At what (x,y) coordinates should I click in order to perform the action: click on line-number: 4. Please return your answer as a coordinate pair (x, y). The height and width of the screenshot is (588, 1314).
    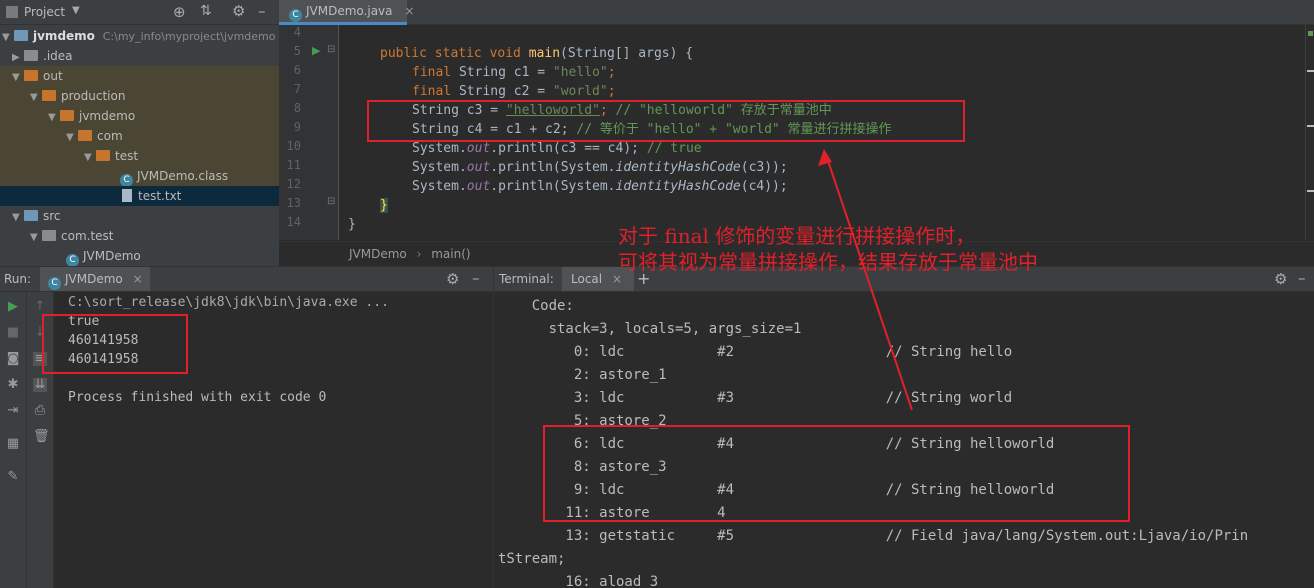
    Looking at the image, I should click on (297, 32).